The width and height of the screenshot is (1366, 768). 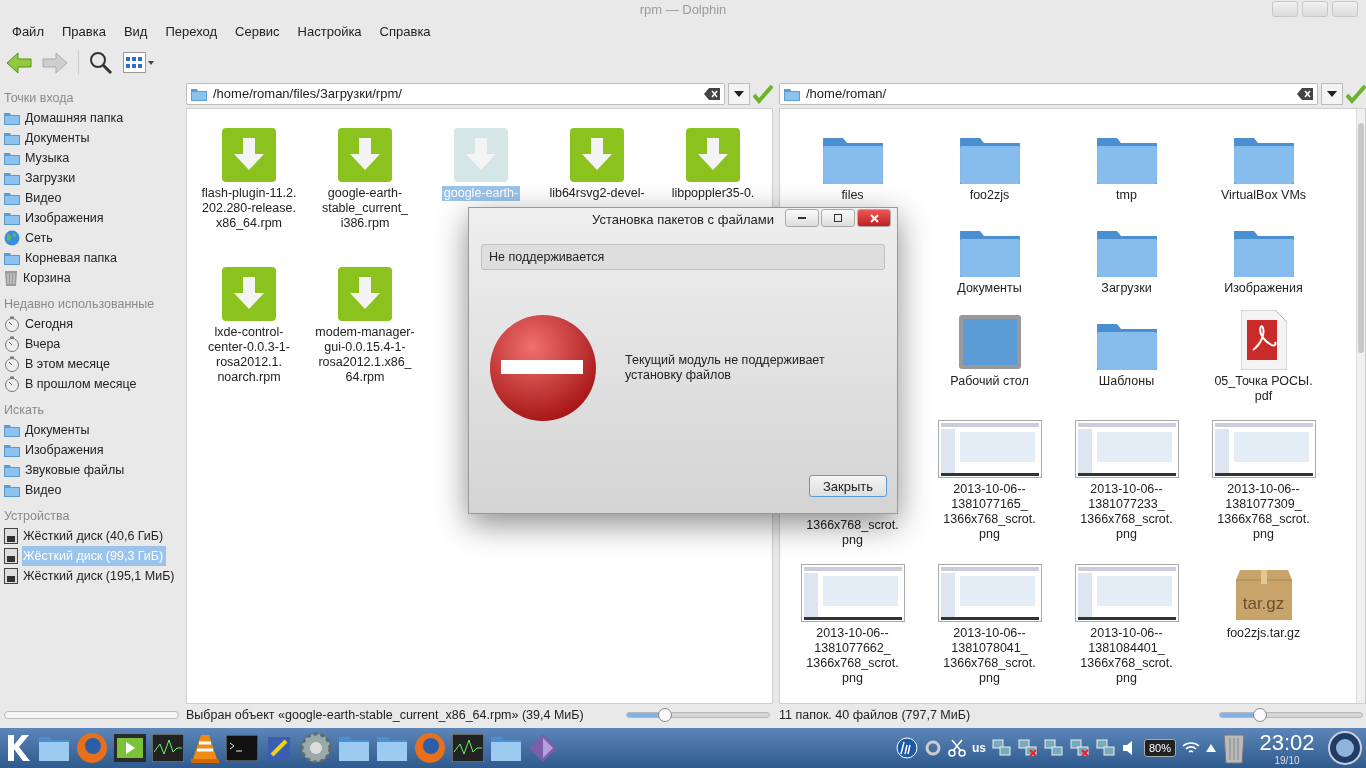 I want to click on file-name: 2013-10-06-- 1381077233_ 1366x768_scrot. png, so click(x=1126, y=511).